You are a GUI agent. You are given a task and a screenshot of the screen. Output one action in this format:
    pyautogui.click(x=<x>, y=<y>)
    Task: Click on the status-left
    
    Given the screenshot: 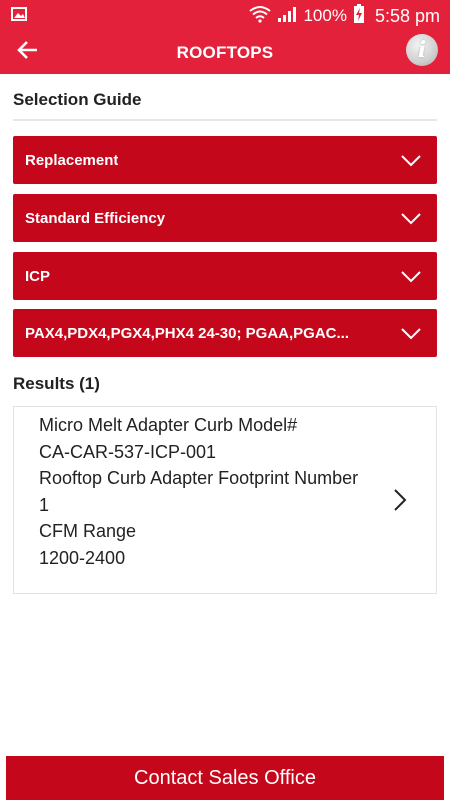 What is the action you would take?
    pyautogui.click(x=19, y=16)
    